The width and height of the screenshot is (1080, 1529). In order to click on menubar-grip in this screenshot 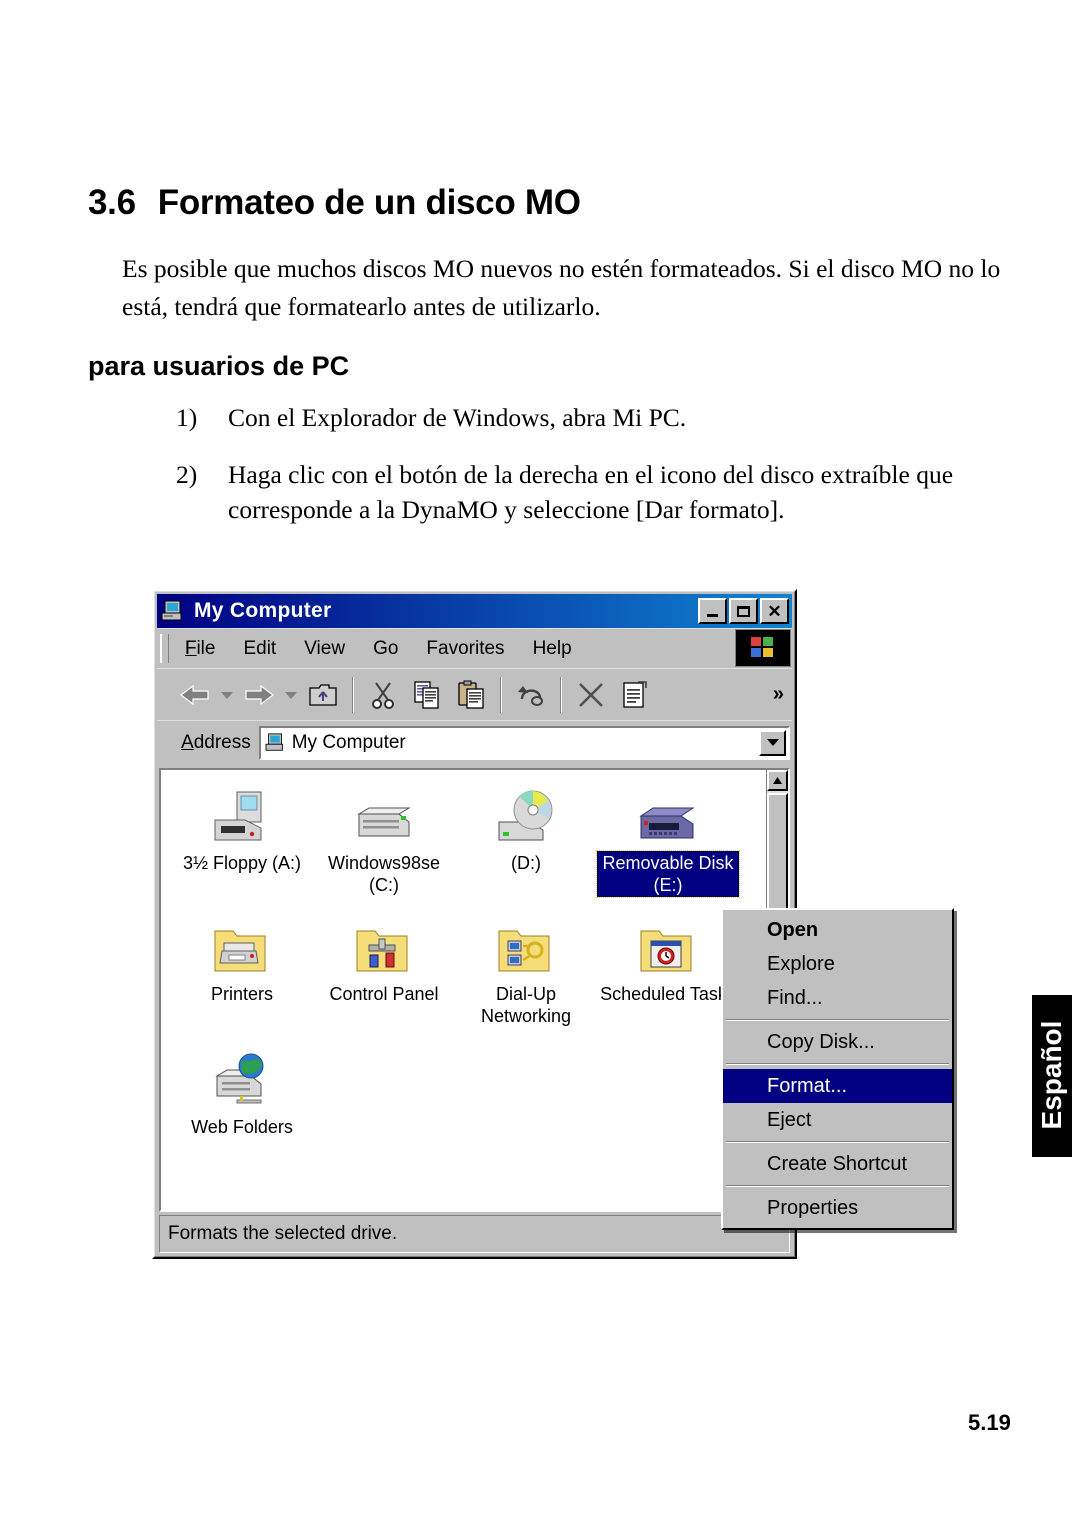, I will do `click(164, 648)`.